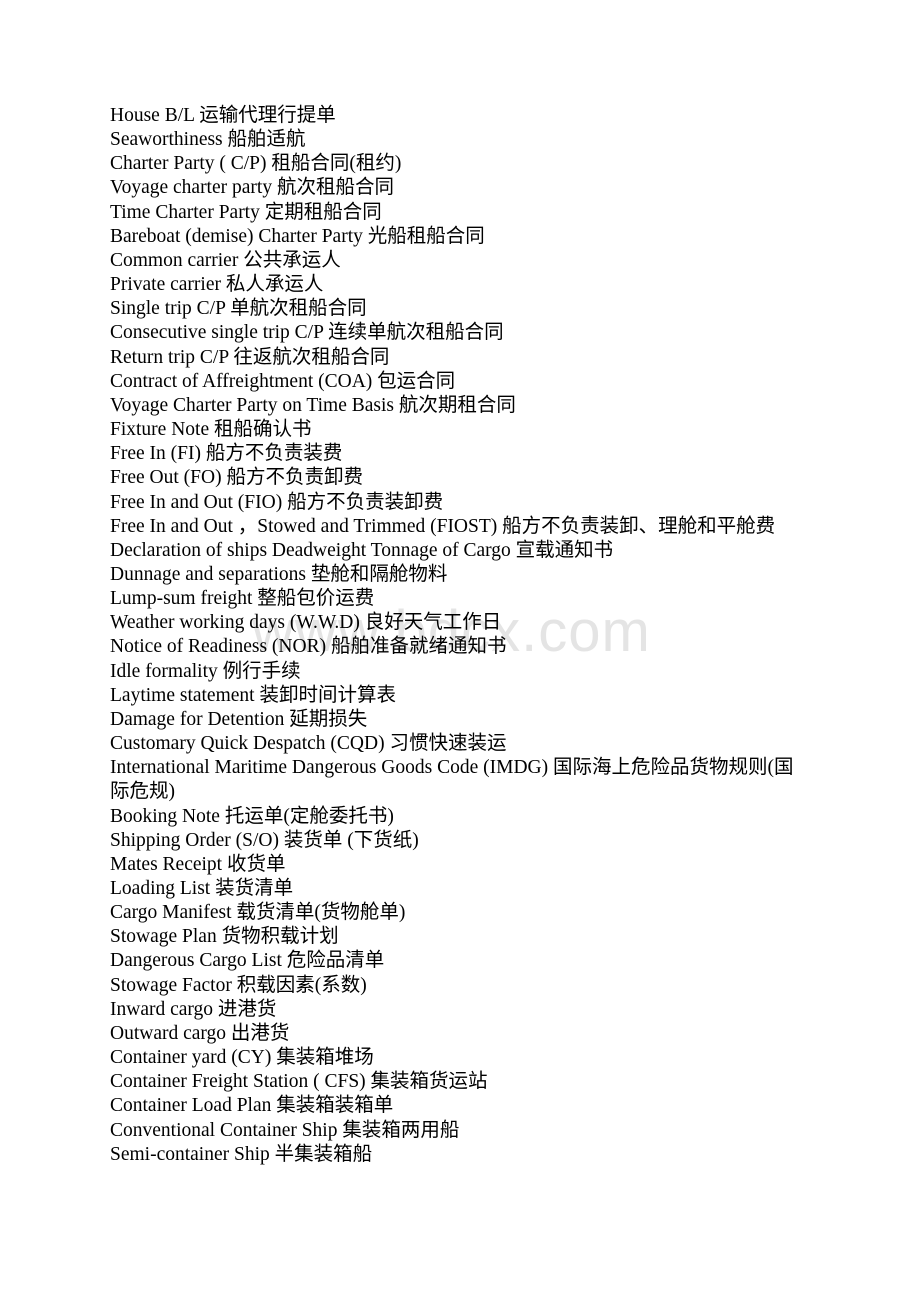  What do you see at coordinates (258, 913) in the screenshot?
I see `glossary-line: Cargo Manifest 载货清单(货物舱单)` at bounding box center [258, 913].